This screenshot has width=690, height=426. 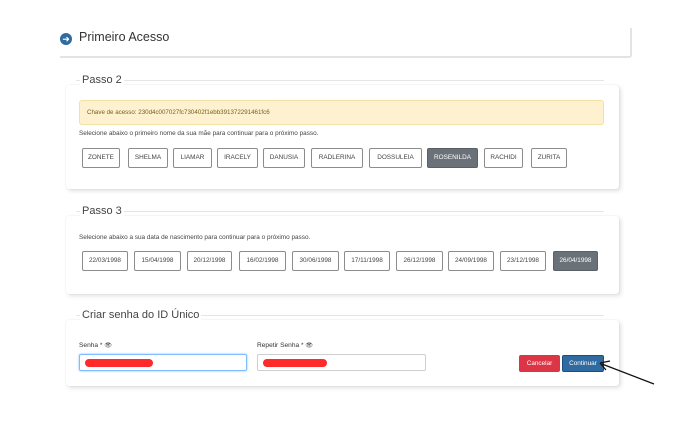 What do you see at coordinates (262, 261) in the screenshot?
I see `step3-option: 16/02/1998` at bounding box center [262, 261].